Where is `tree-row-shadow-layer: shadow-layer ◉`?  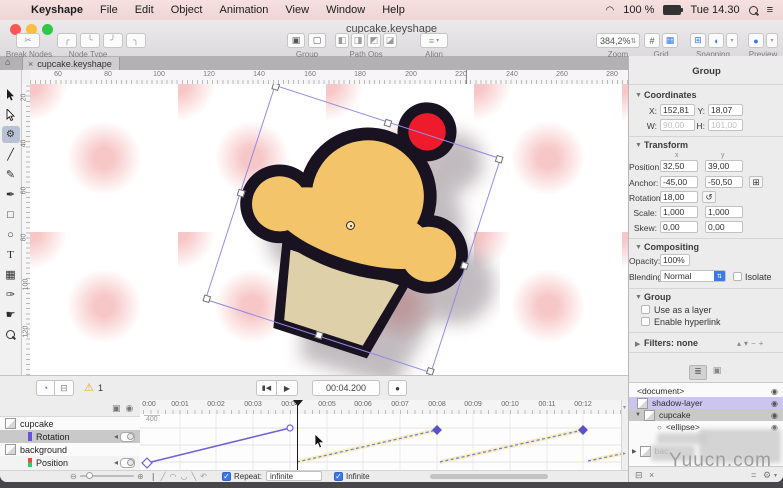
tree-row-shadow-layer: shadow-layer ◉ is located at coordinates (706, 403).